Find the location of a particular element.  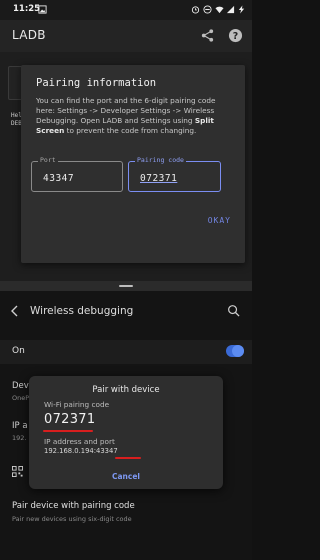

wifi-pairing-code-label: Wi-Fi pairing code is located at coordinates (77, 404).